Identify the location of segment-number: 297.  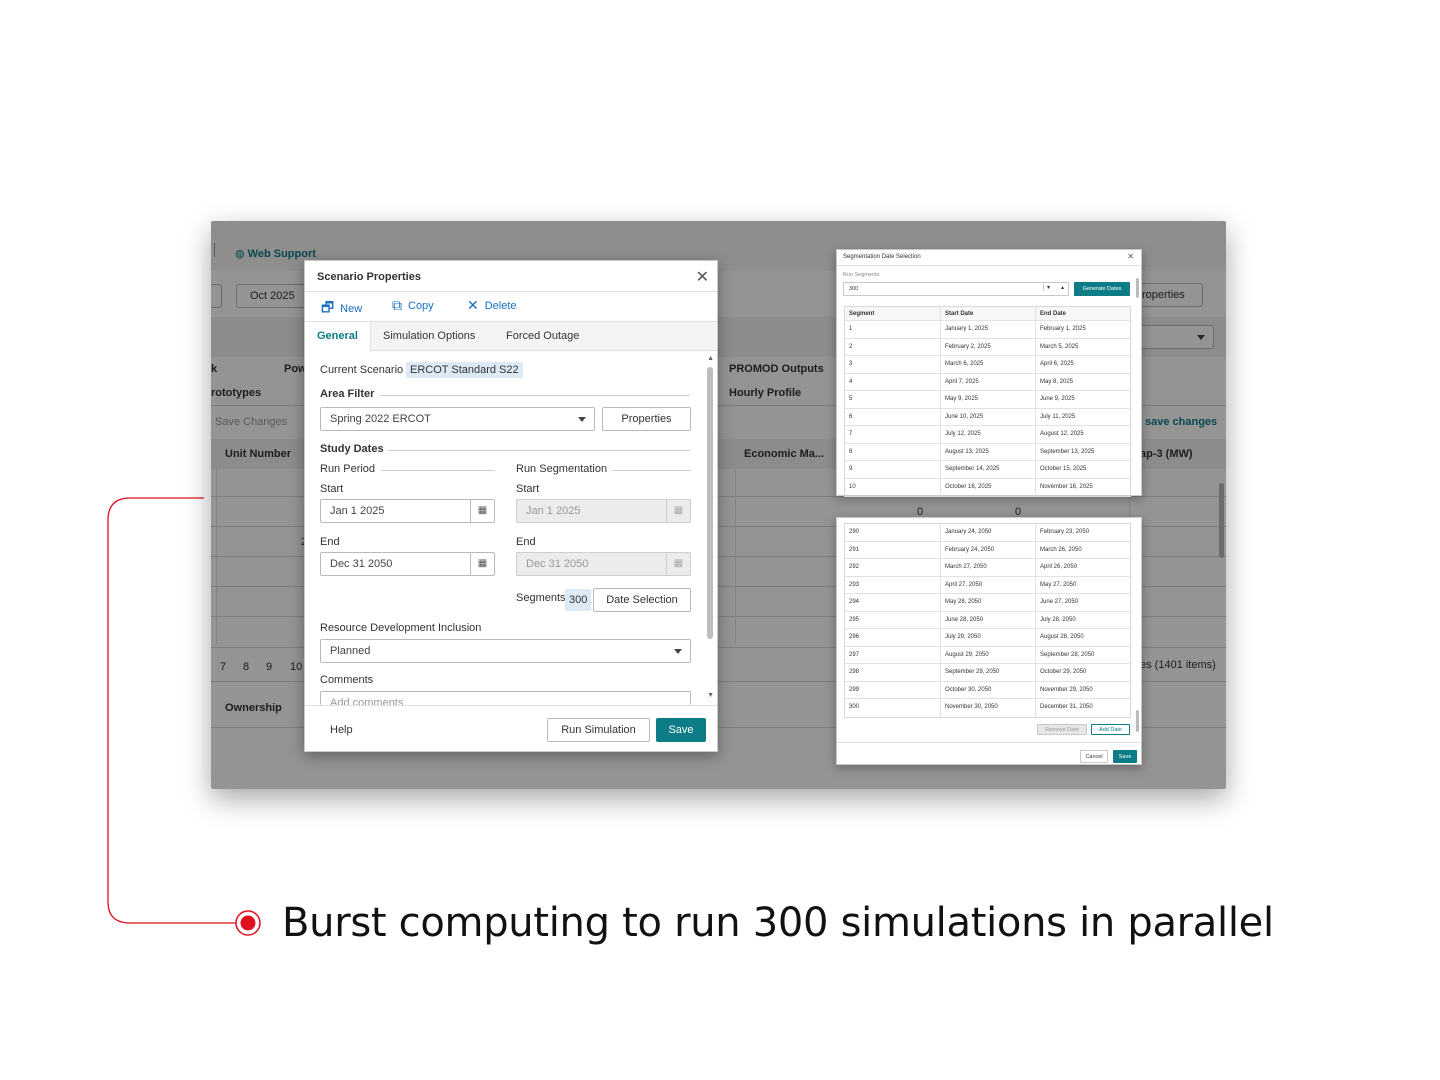
(893, 654).